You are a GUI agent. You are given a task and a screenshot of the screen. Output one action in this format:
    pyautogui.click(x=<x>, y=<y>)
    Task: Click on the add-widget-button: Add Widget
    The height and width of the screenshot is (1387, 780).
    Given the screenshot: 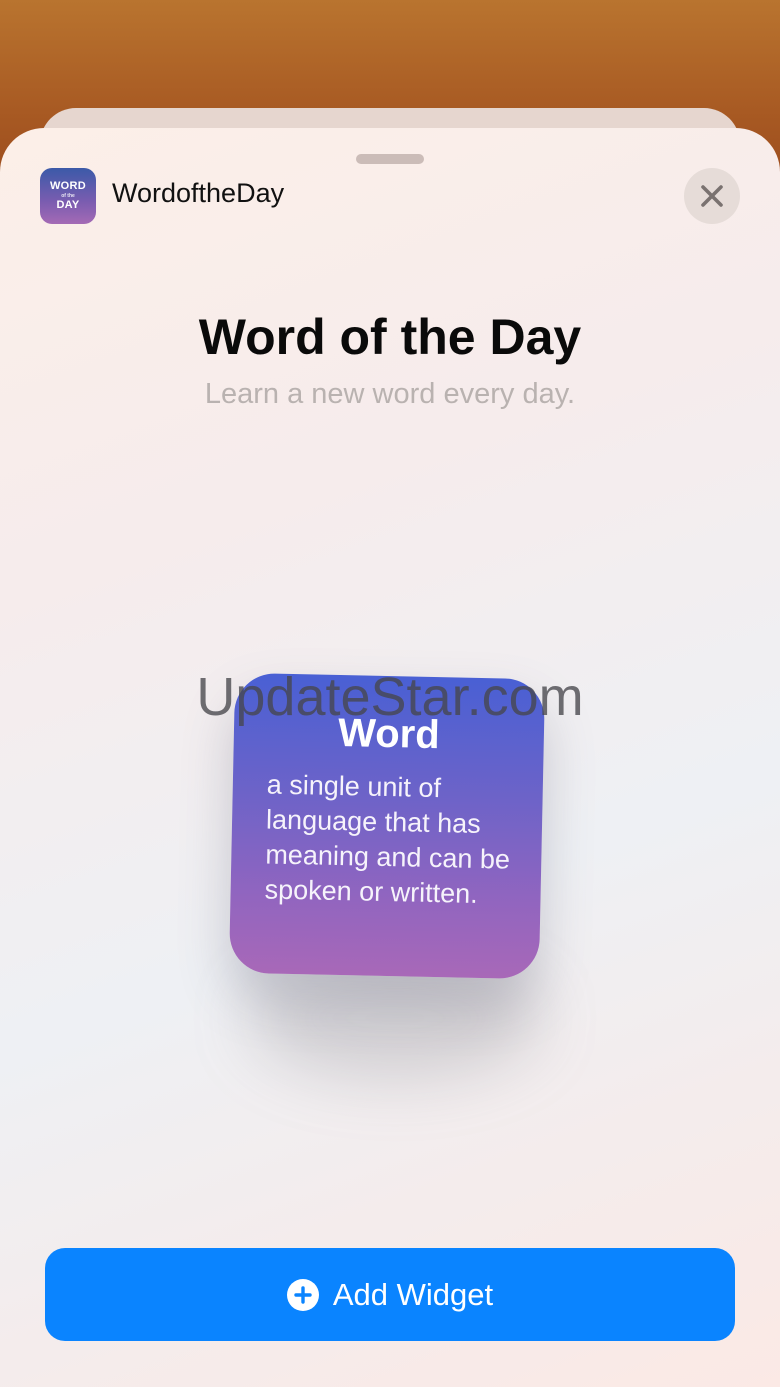 What is the action you would take?
    pyautogui.click(x=390, y=1294)
    